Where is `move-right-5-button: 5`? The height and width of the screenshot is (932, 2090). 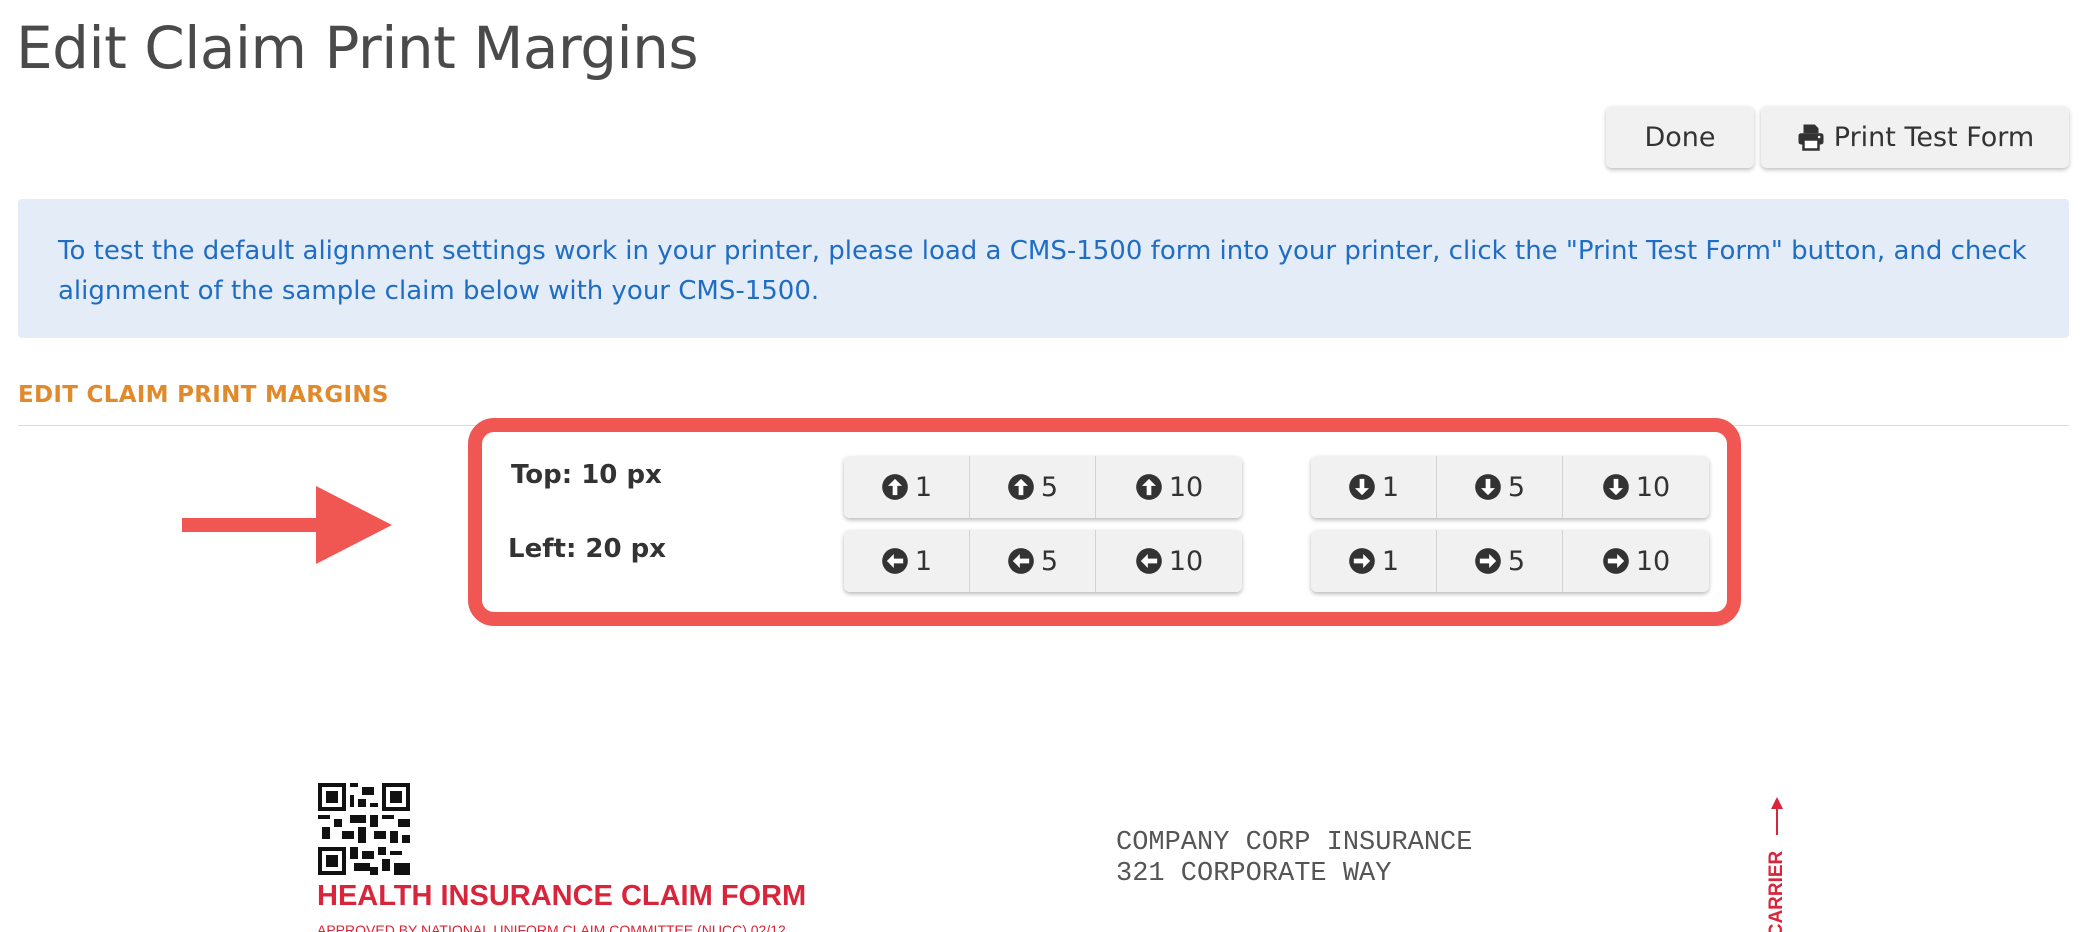 move-right-5-button: 5 is located at coordinates (1500, 561).